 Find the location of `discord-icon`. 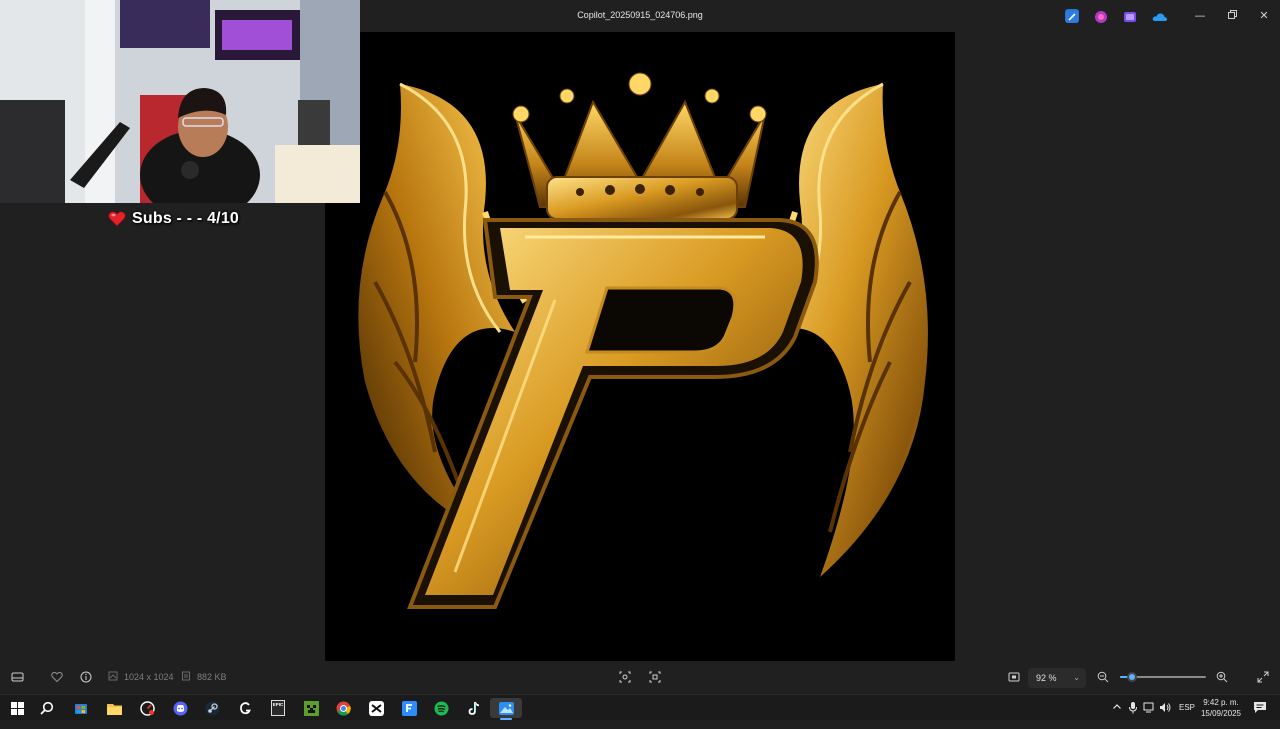

discord-icon is located at coordinates (180, 708).